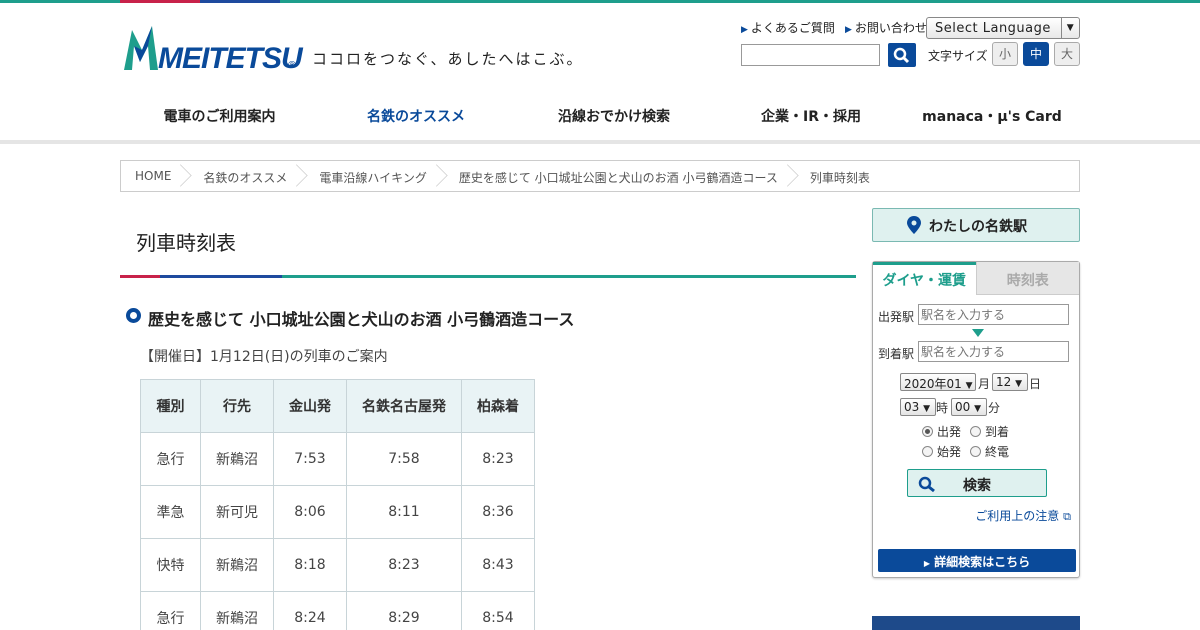  What do you see at coordinates (488, 276) in the screenshot?
I see `title-underline` at bounding box center [488, 276].